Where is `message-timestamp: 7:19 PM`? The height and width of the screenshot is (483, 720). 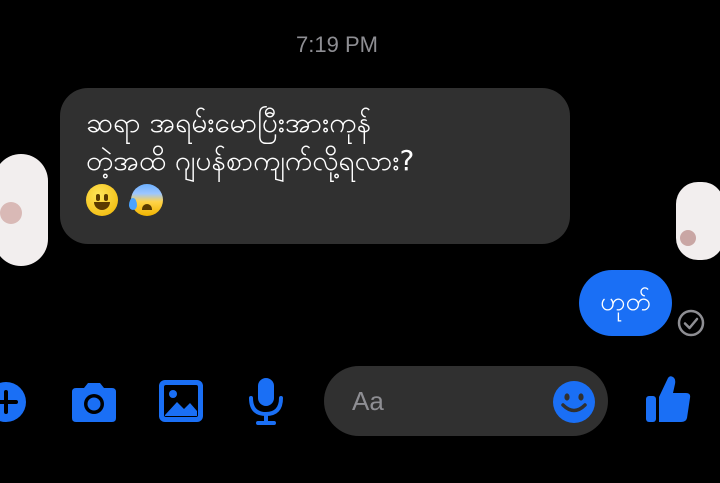 message-timestamp: 7:19 PM is located at coordinates (337, 44).